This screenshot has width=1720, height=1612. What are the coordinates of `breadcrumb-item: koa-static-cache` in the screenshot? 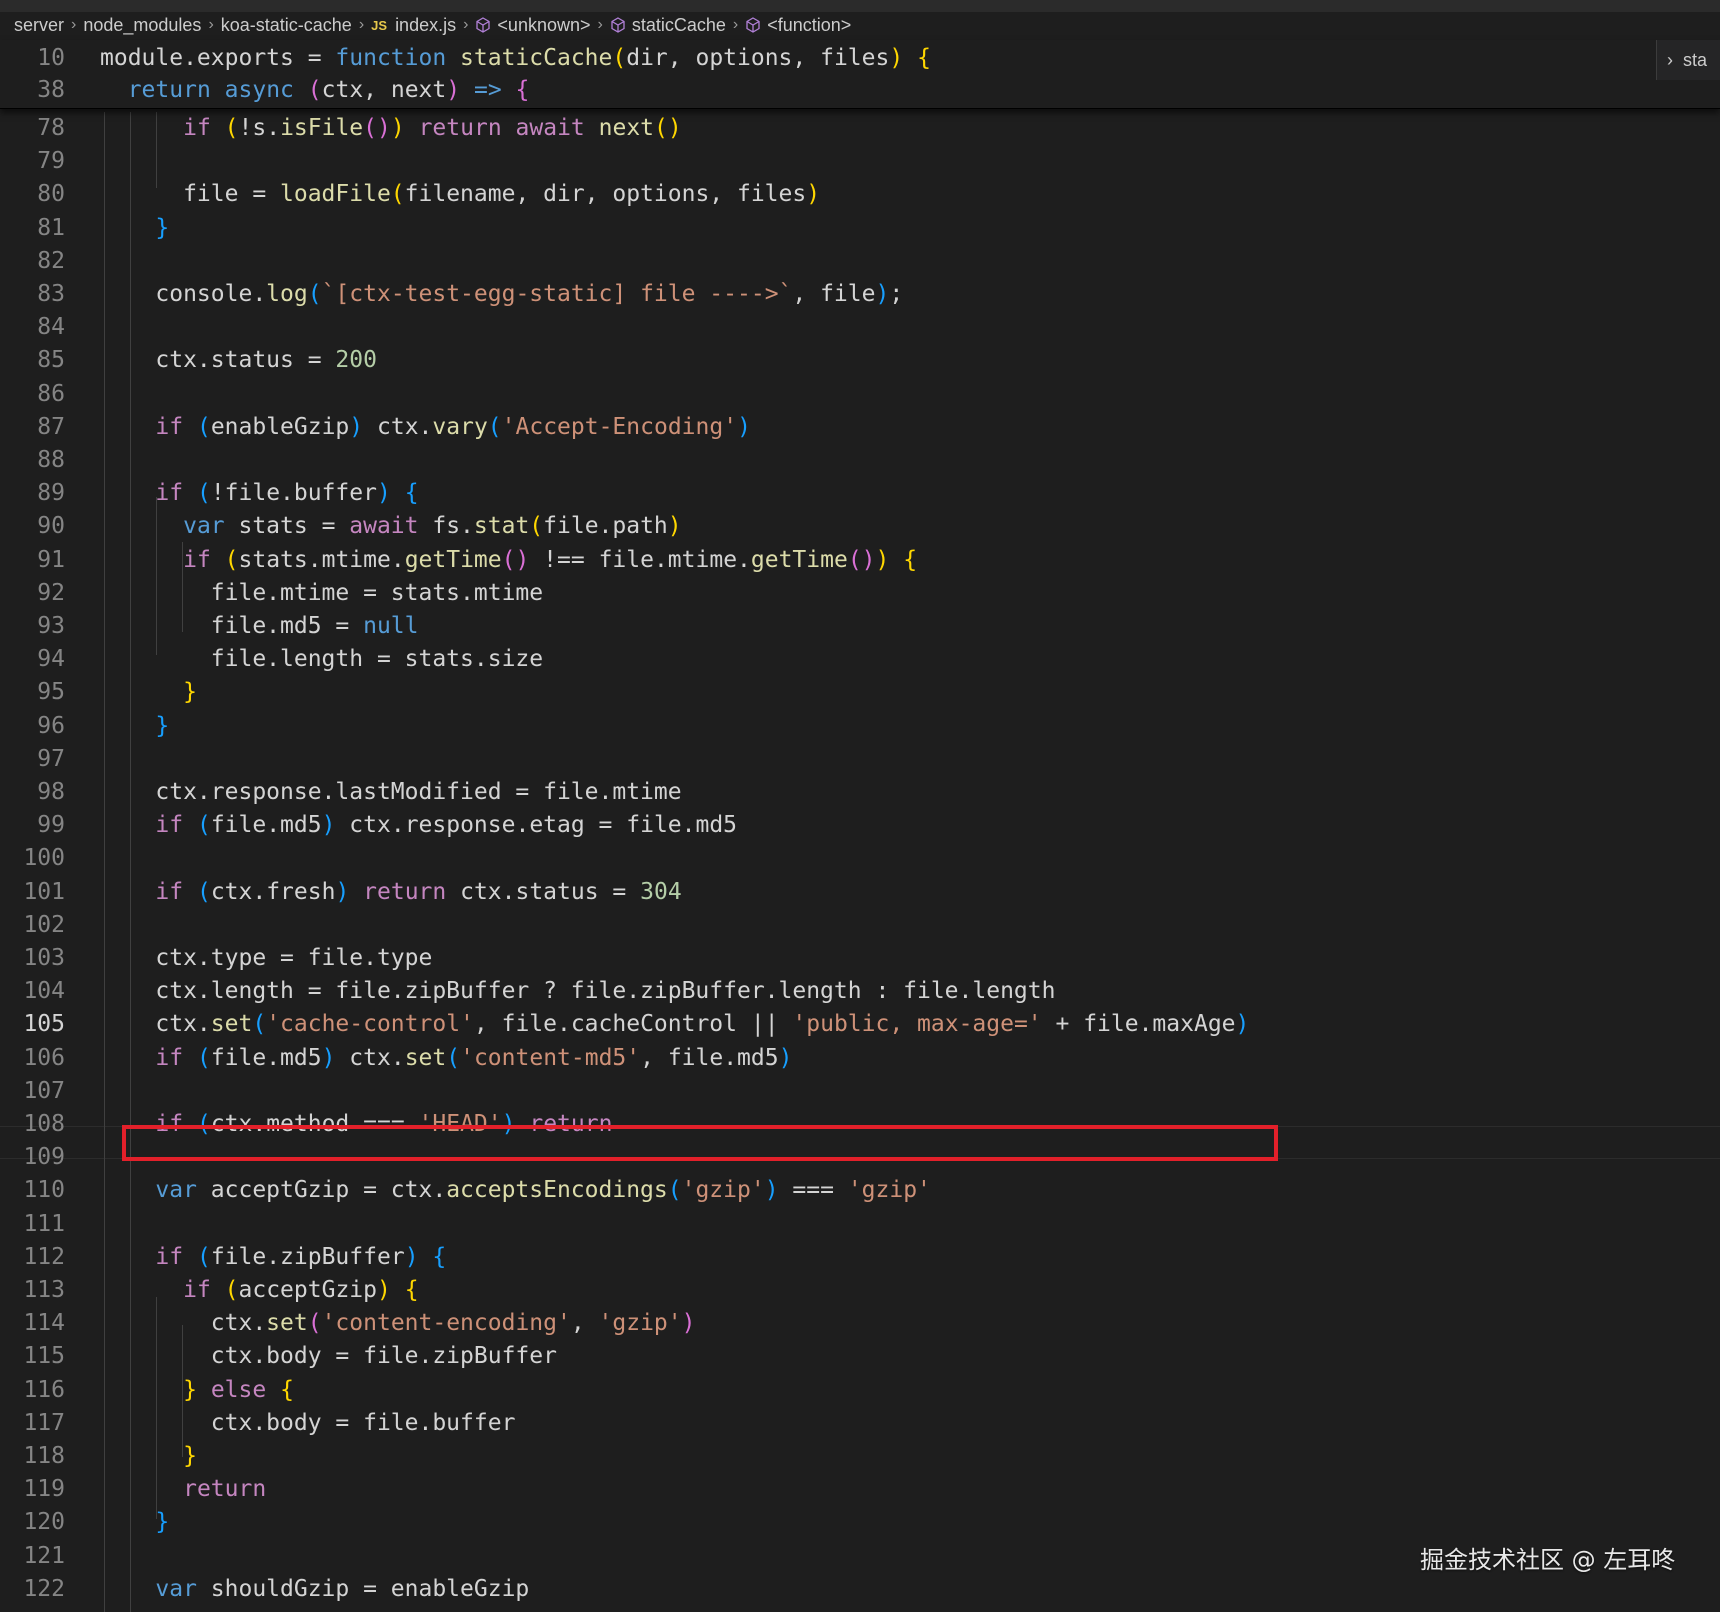 It's located at (286, 25).